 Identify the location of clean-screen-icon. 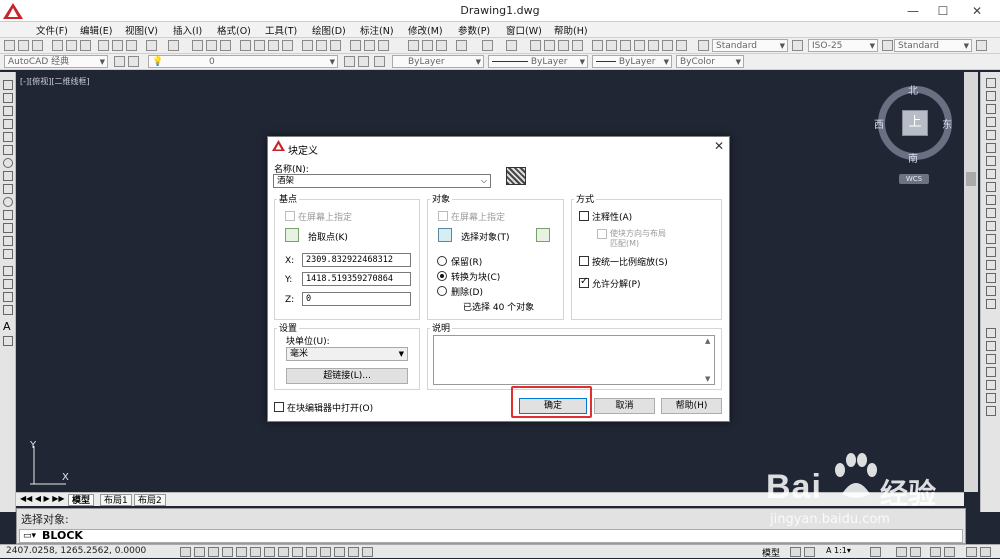
(985, 552).